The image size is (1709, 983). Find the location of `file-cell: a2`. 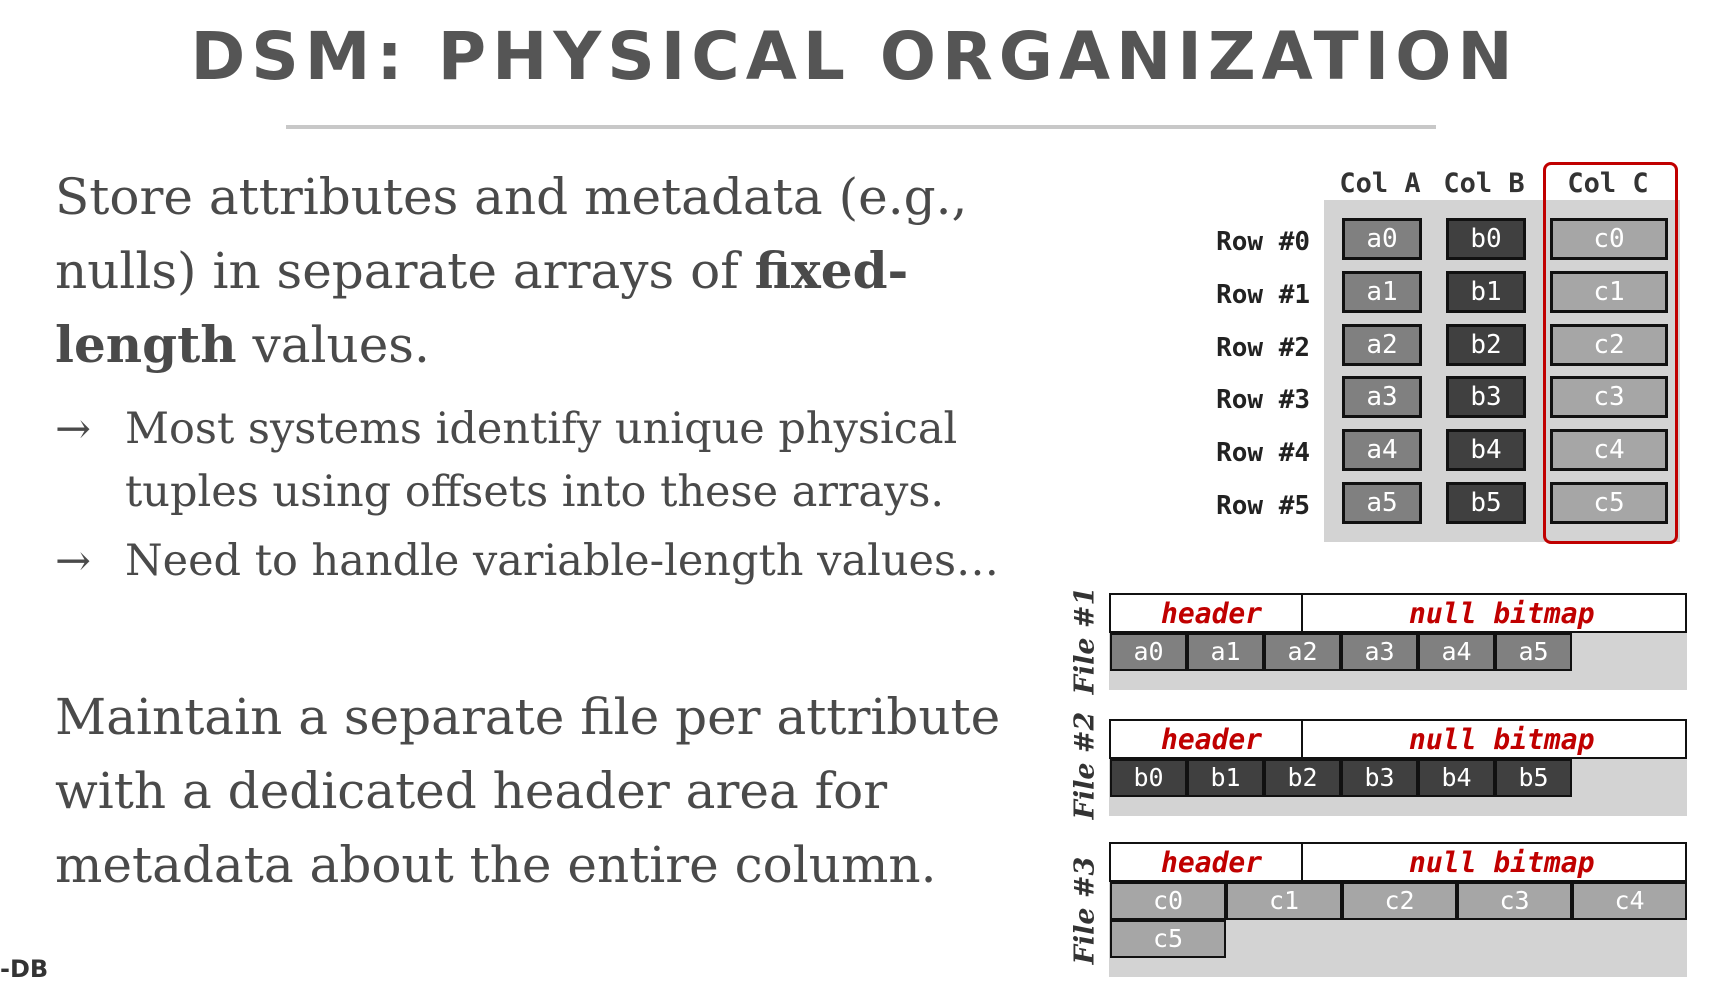

file-cell: a2 is located at coordinates (1302, 652).